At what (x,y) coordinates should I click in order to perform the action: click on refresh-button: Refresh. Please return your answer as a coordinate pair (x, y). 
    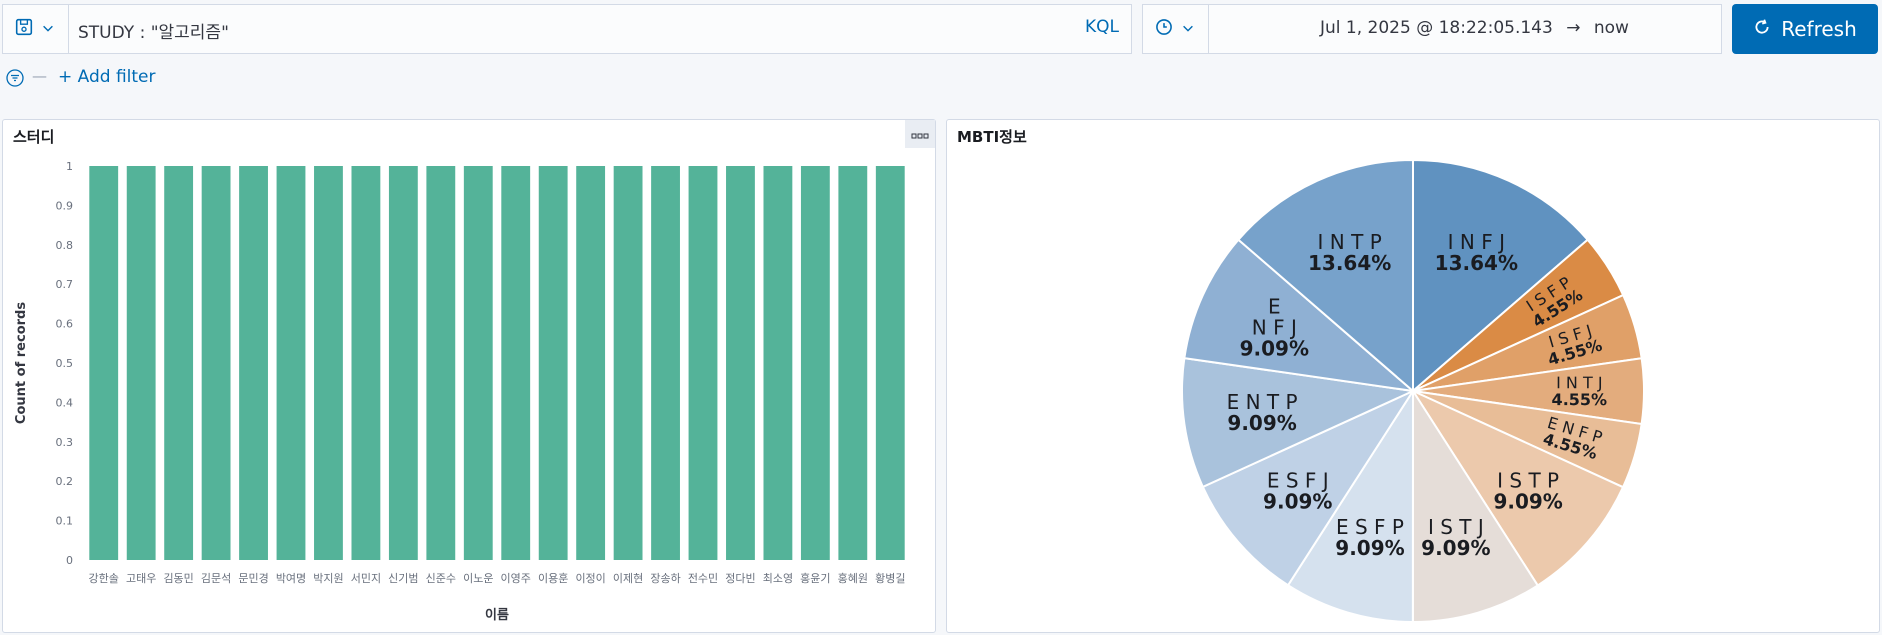
    Looking at the image, I should click on (1805, 29).